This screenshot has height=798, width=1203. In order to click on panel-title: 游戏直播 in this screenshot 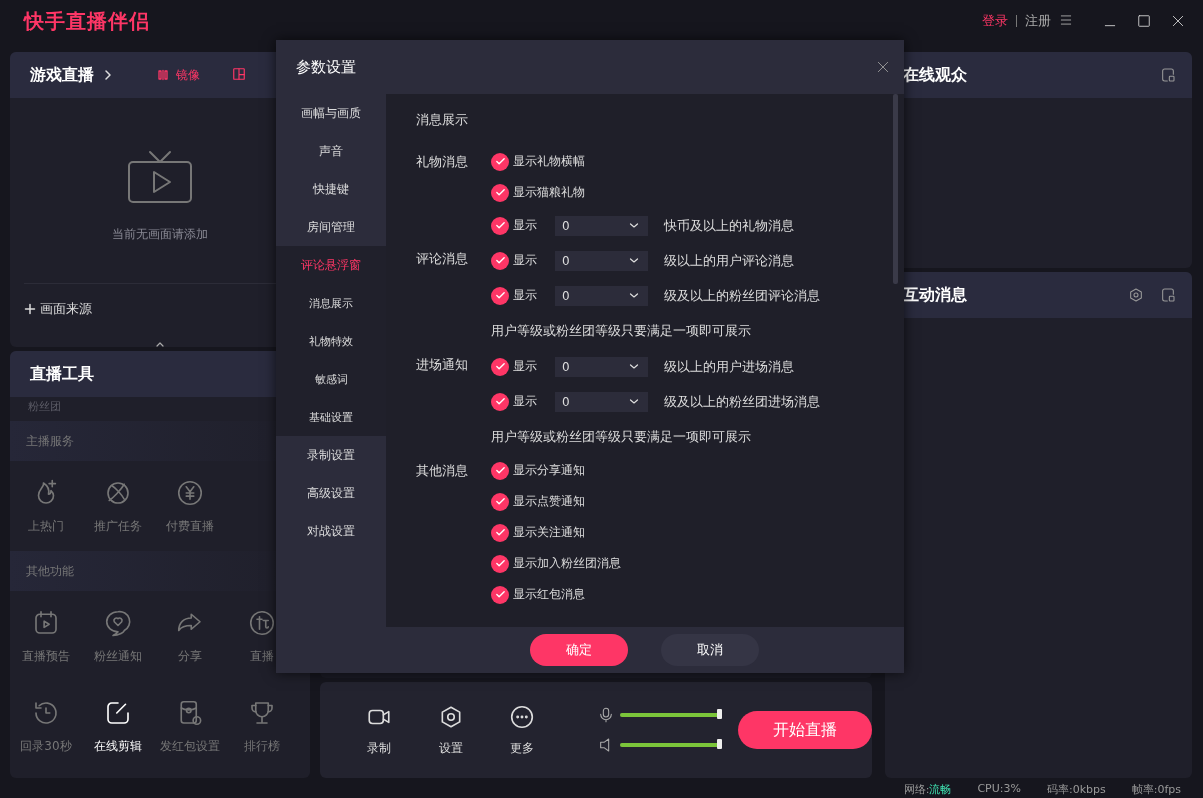, I will do `click(62, 75)`.